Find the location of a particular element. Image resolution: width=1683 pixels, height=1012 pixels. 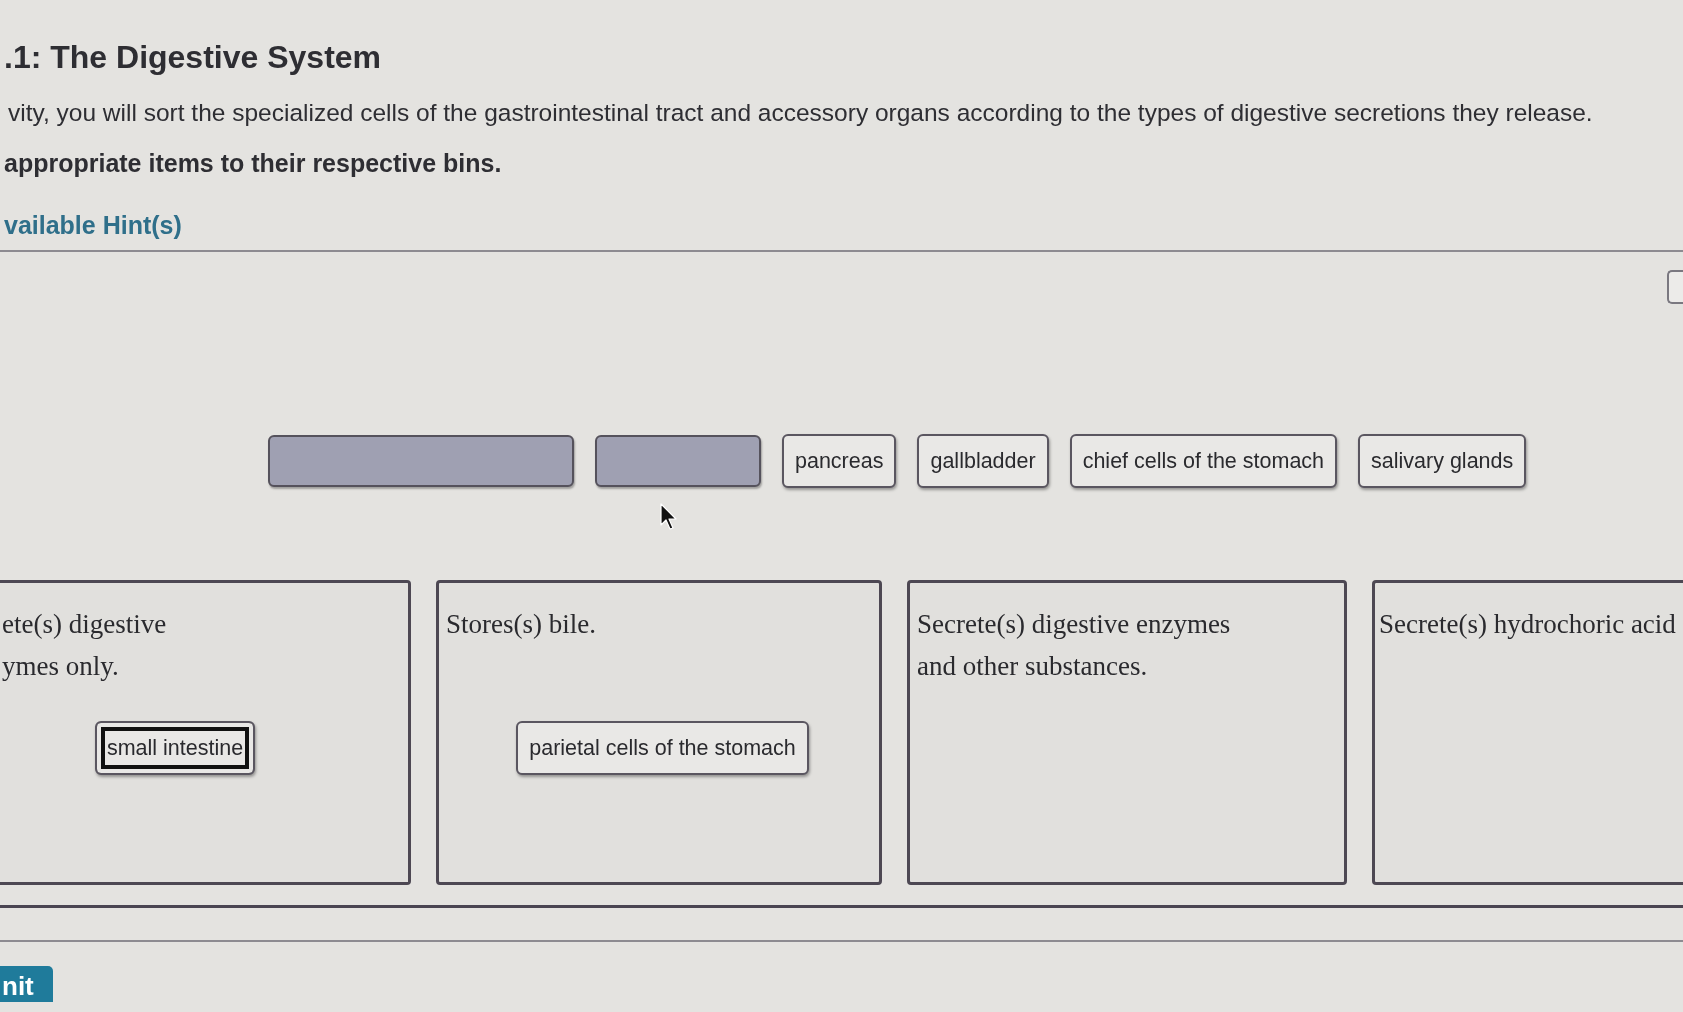

bin-label: ete(s) digestive ymes only. is located at coordinates (84, 645).